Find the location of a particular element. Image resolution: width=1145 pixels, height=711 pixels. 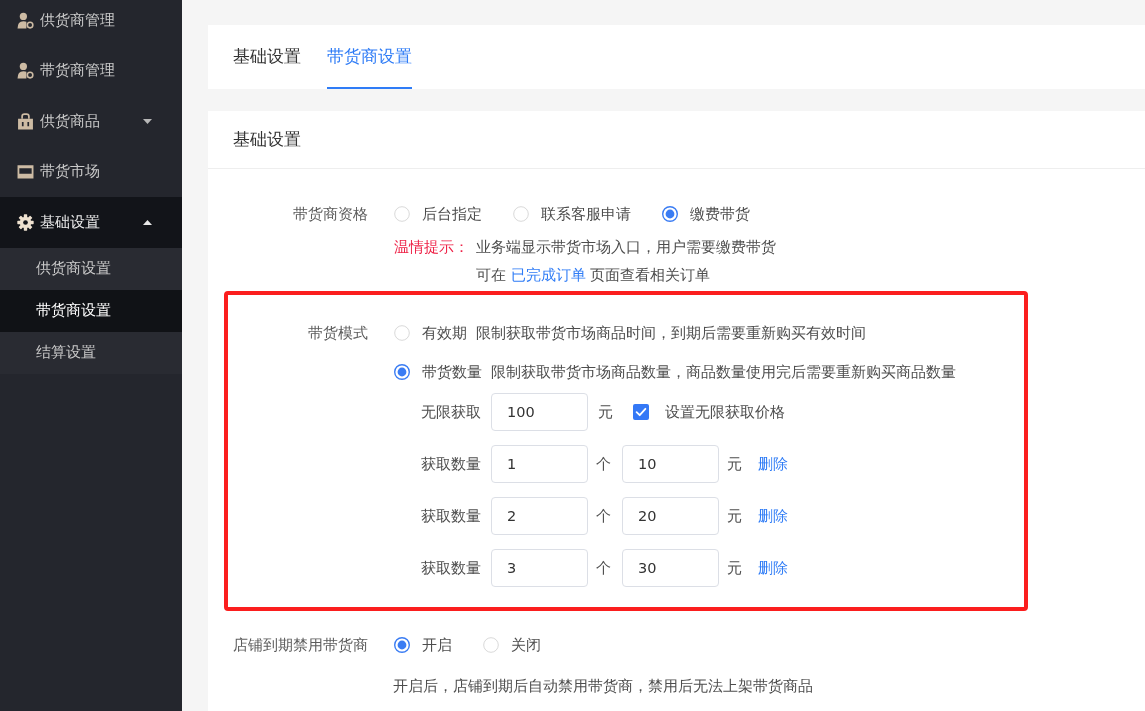

bag-icon is located at coordinates (25, 121).